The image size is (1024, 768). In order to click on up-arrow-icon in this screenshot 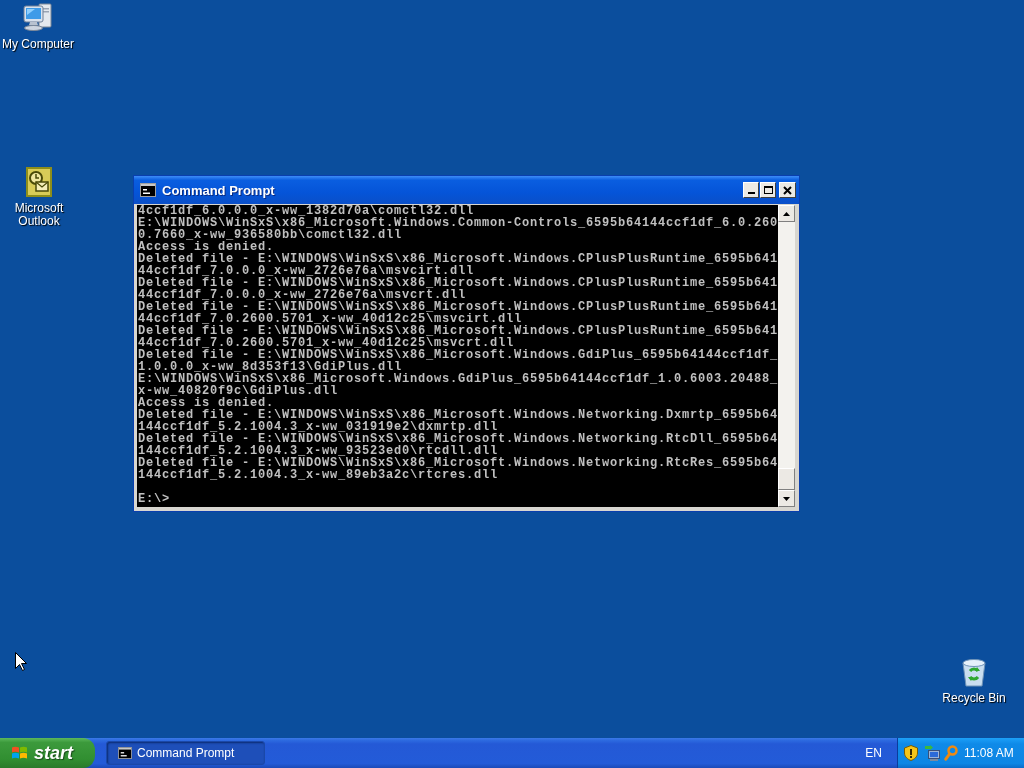, I will do `click(786, 213)`.